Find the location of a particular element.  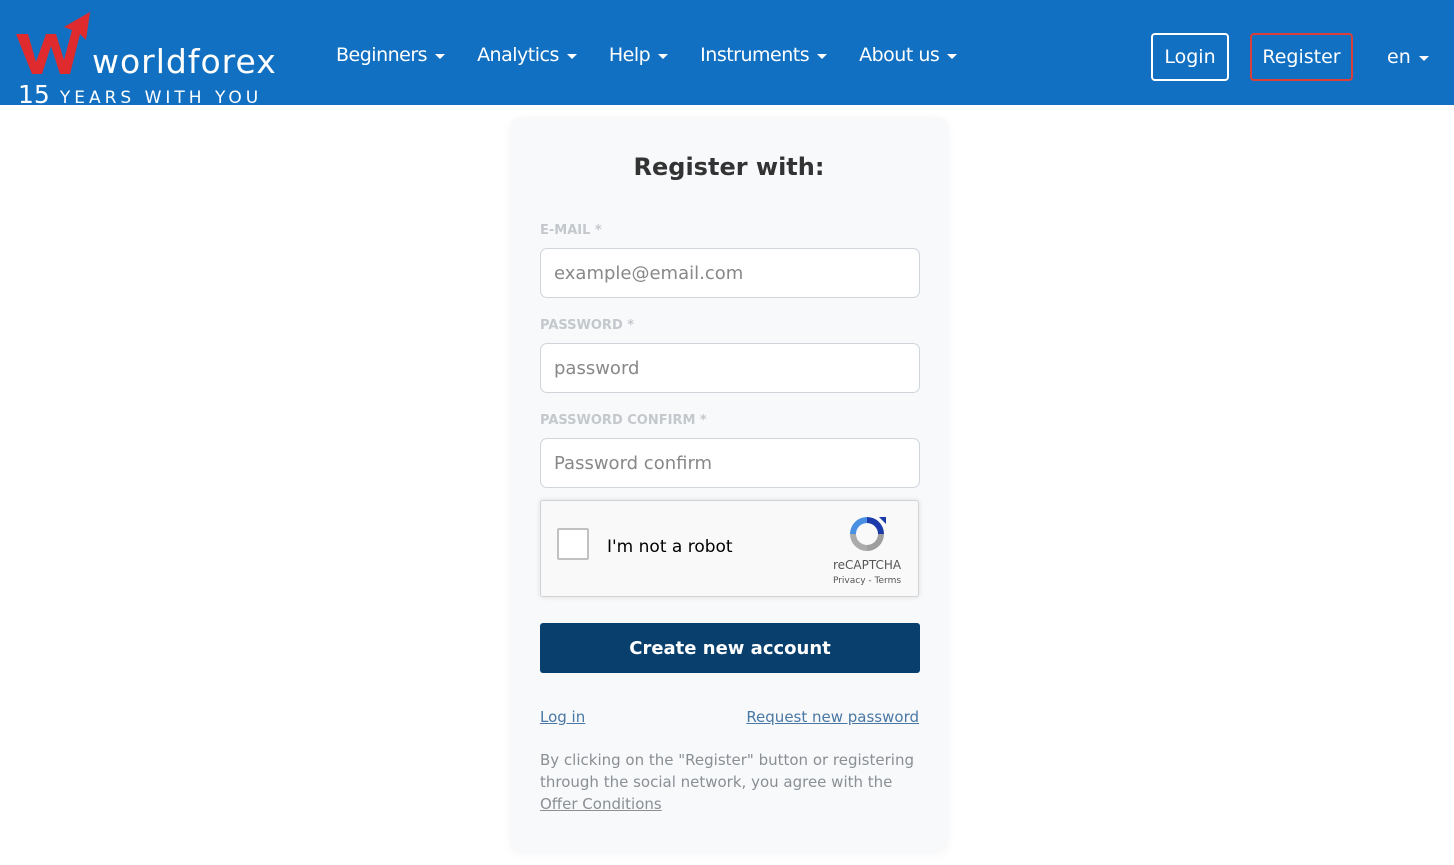

logo-tagline: 15 YEARS WITH YOU is located at coordinates (140, 94).